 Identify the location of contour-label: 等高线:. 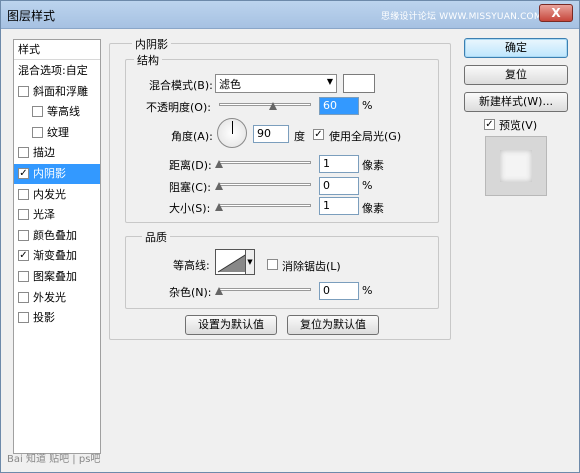
(191, 265).